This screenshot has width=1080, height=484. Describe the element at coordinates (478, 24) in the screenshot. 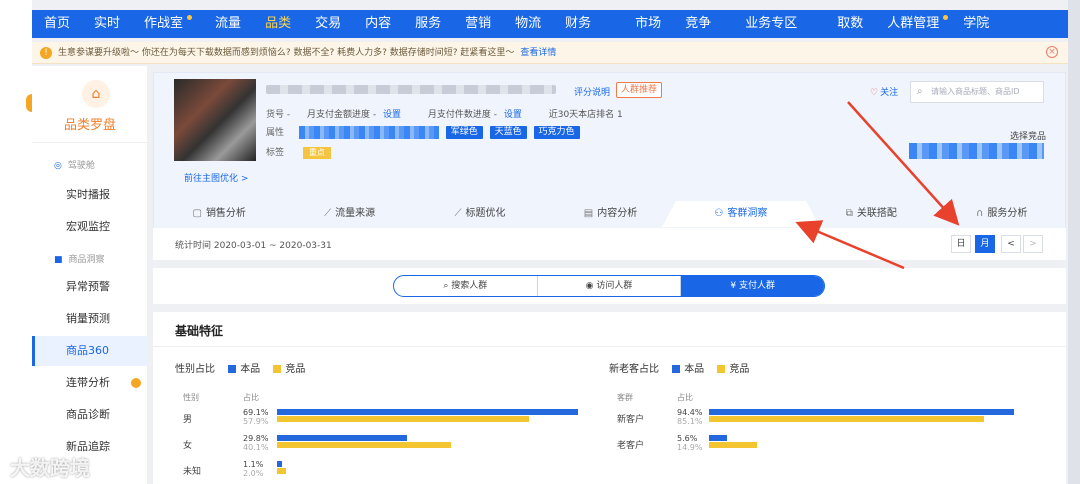

I see `nav-marketing: 营销` at that location.